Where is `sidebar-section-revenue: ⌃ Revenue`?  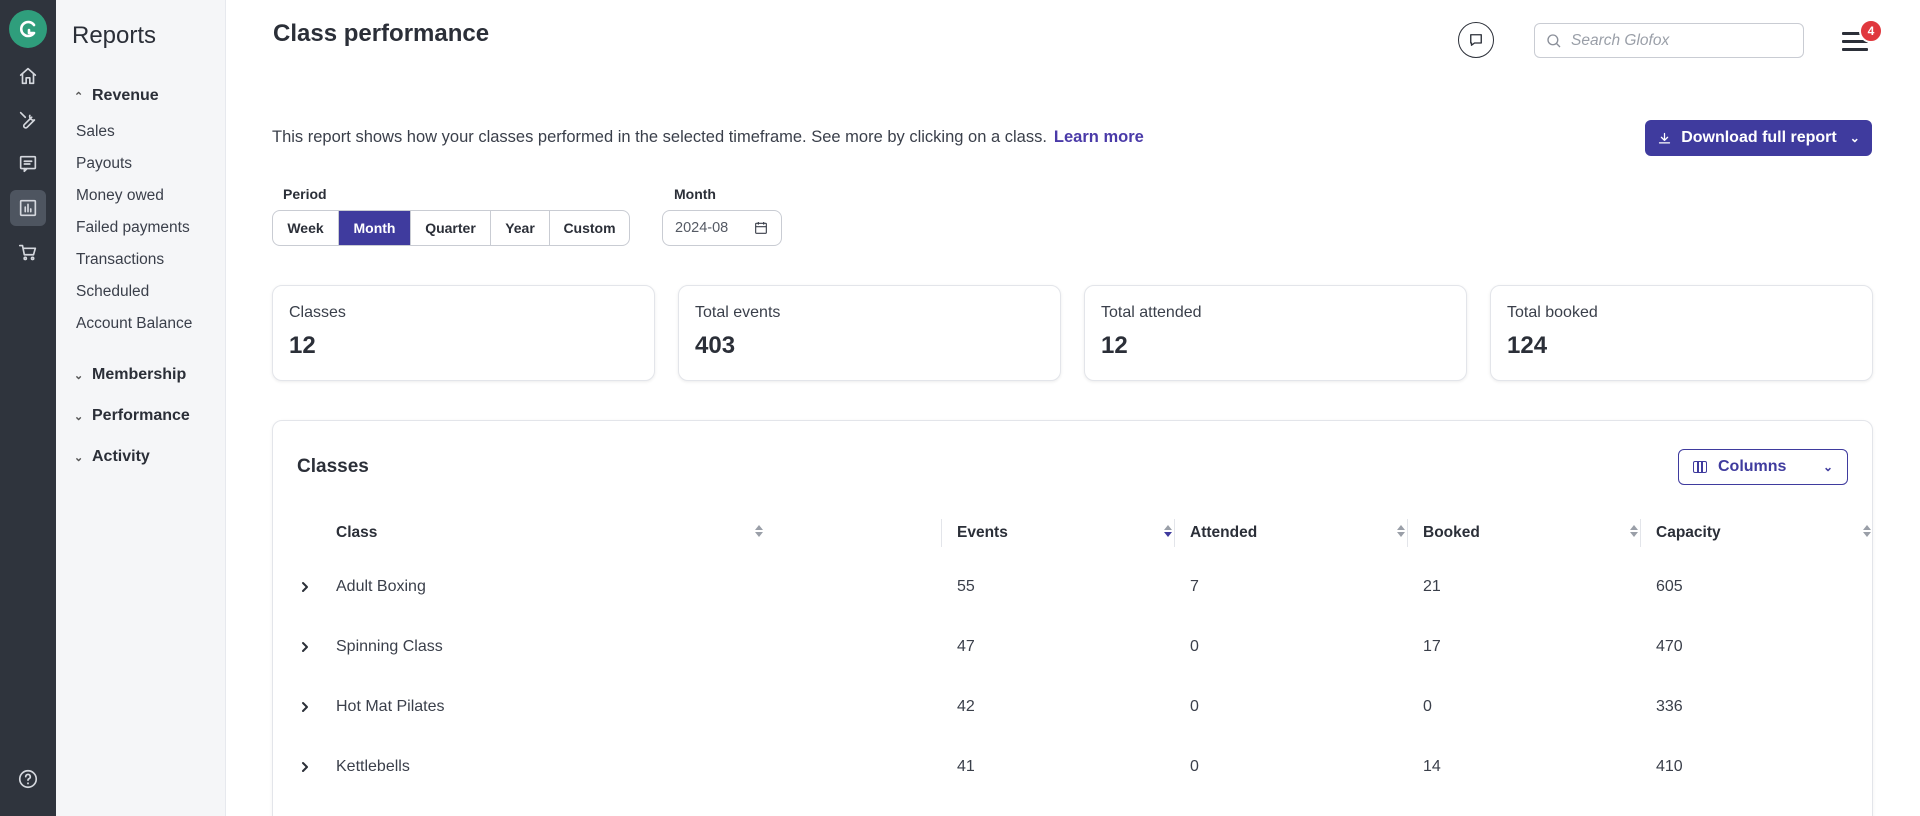
sidebar-section-revenue: ⌃ Revenue is located at coordinates (116, 96).